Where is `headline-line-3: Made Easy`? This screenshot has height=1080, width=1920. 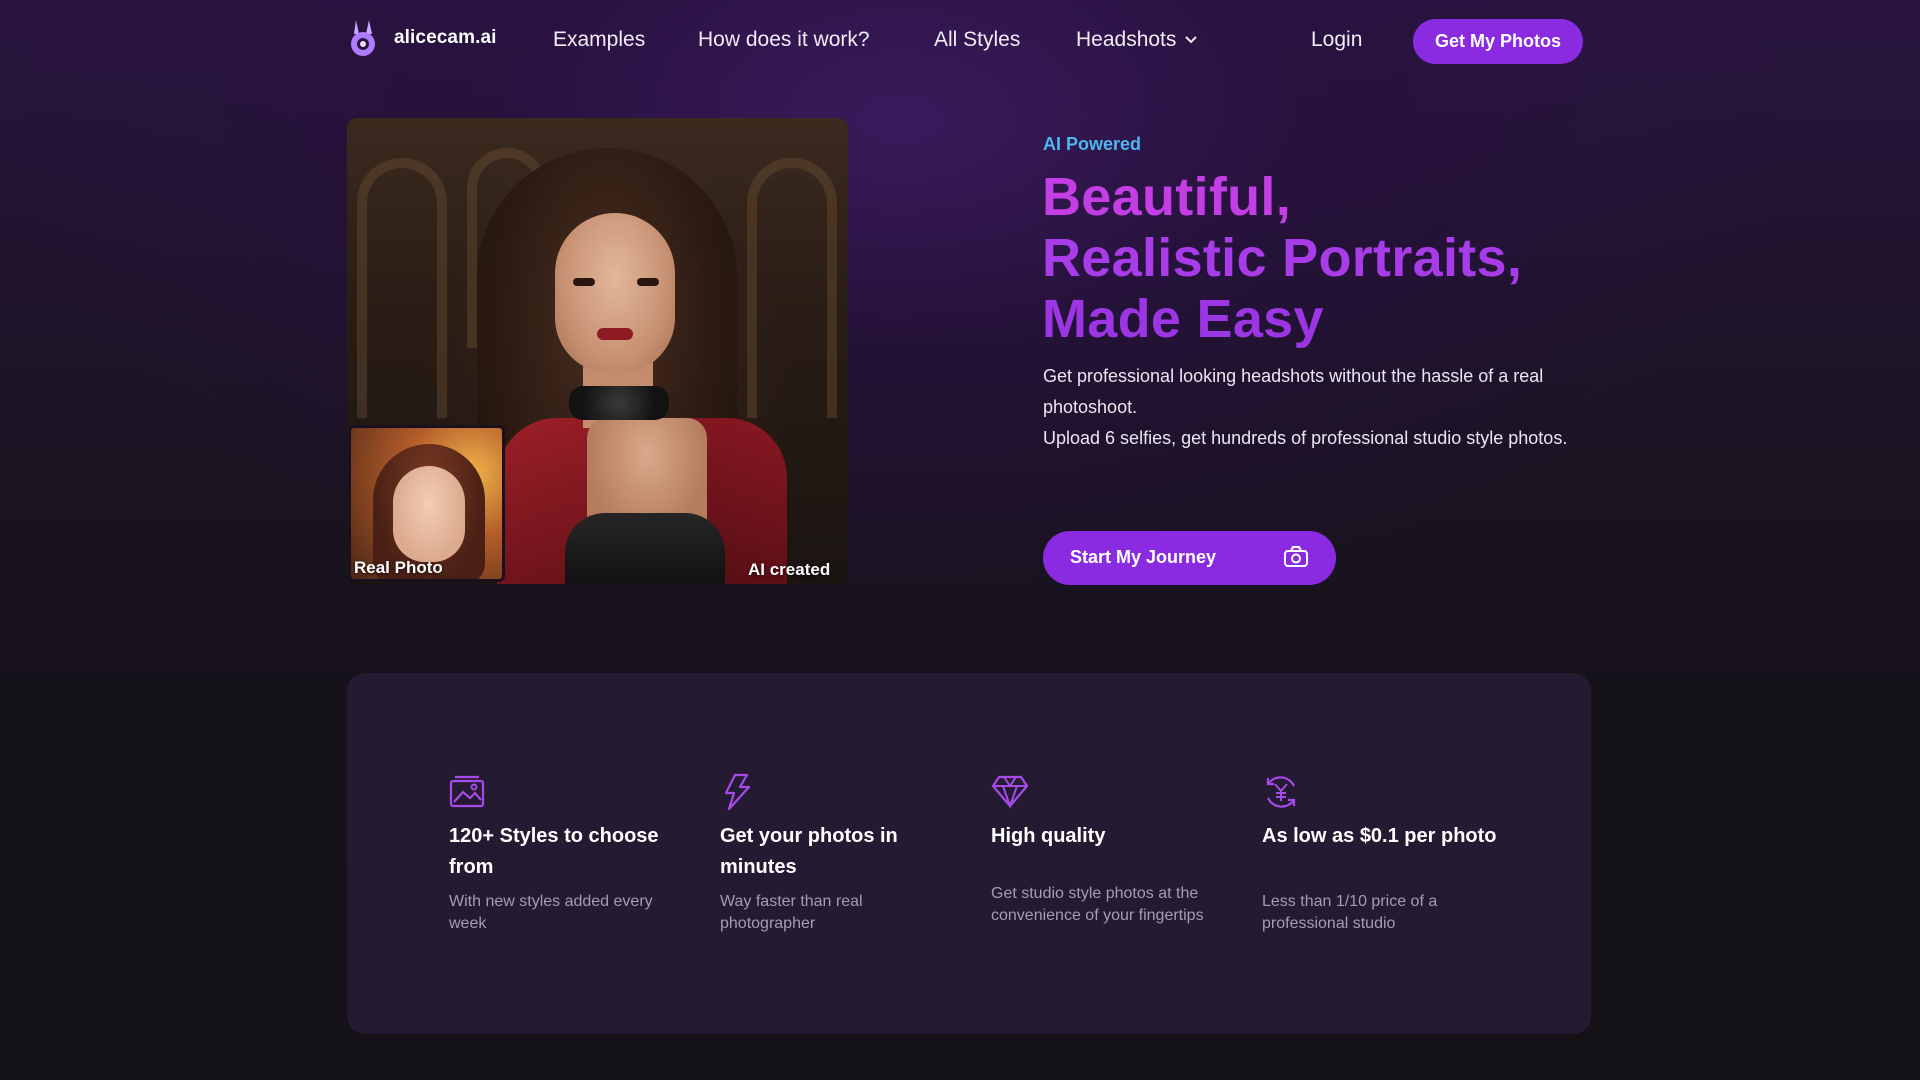 headline-line-3: Made Easy is located at coordinates (1183, 319).